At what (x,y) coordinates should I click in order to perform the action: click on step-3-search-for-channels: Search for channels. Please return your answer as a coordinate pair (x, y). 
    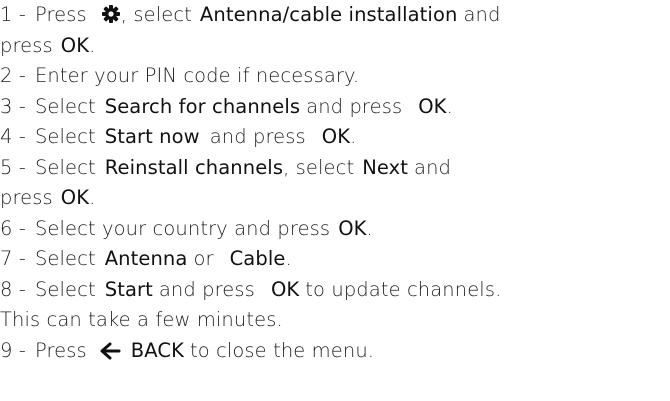
    Looking at the image, I should click on (202, 106).